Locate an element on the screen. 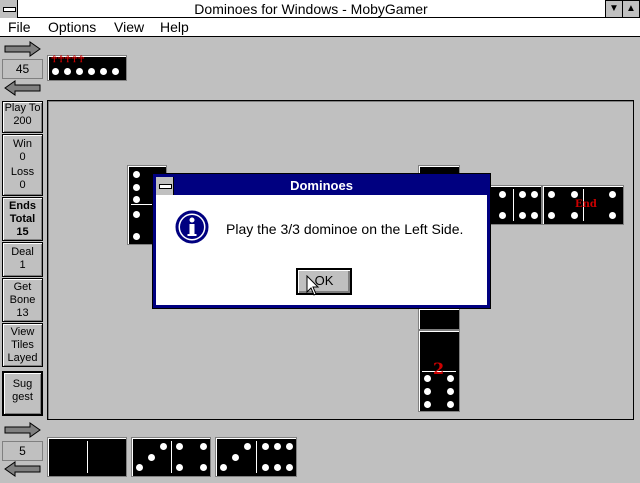 This screenshot has height=483, width=640. title-bar: Dominoes for Windows - MobyGamer ▼ ▲ is located at coordinates (320, 9).